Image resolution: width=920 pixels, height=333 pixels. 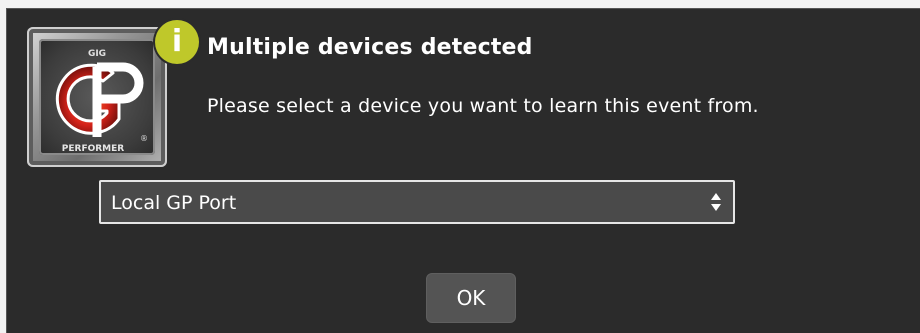 I want to click on ok-button-label: OK, so click(x=471, y=298).